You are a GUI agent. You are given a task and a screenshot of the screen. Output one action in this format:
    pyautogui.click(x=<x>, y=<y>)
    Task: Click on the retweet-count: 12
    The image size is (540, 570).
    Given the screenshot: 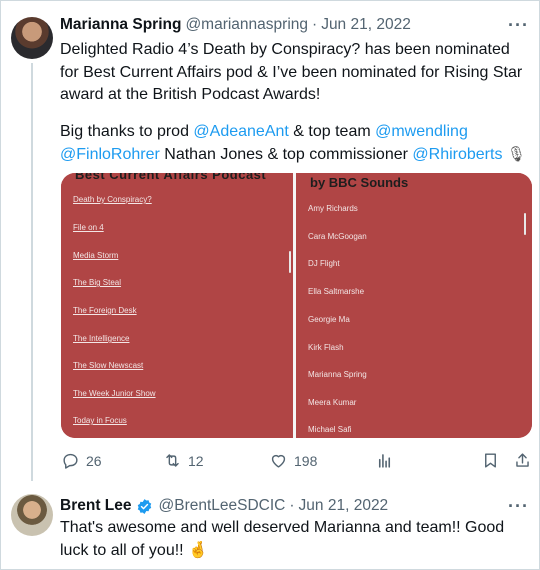 What is the action you would take?
    pyautogui.click(x=196, y=460)
    